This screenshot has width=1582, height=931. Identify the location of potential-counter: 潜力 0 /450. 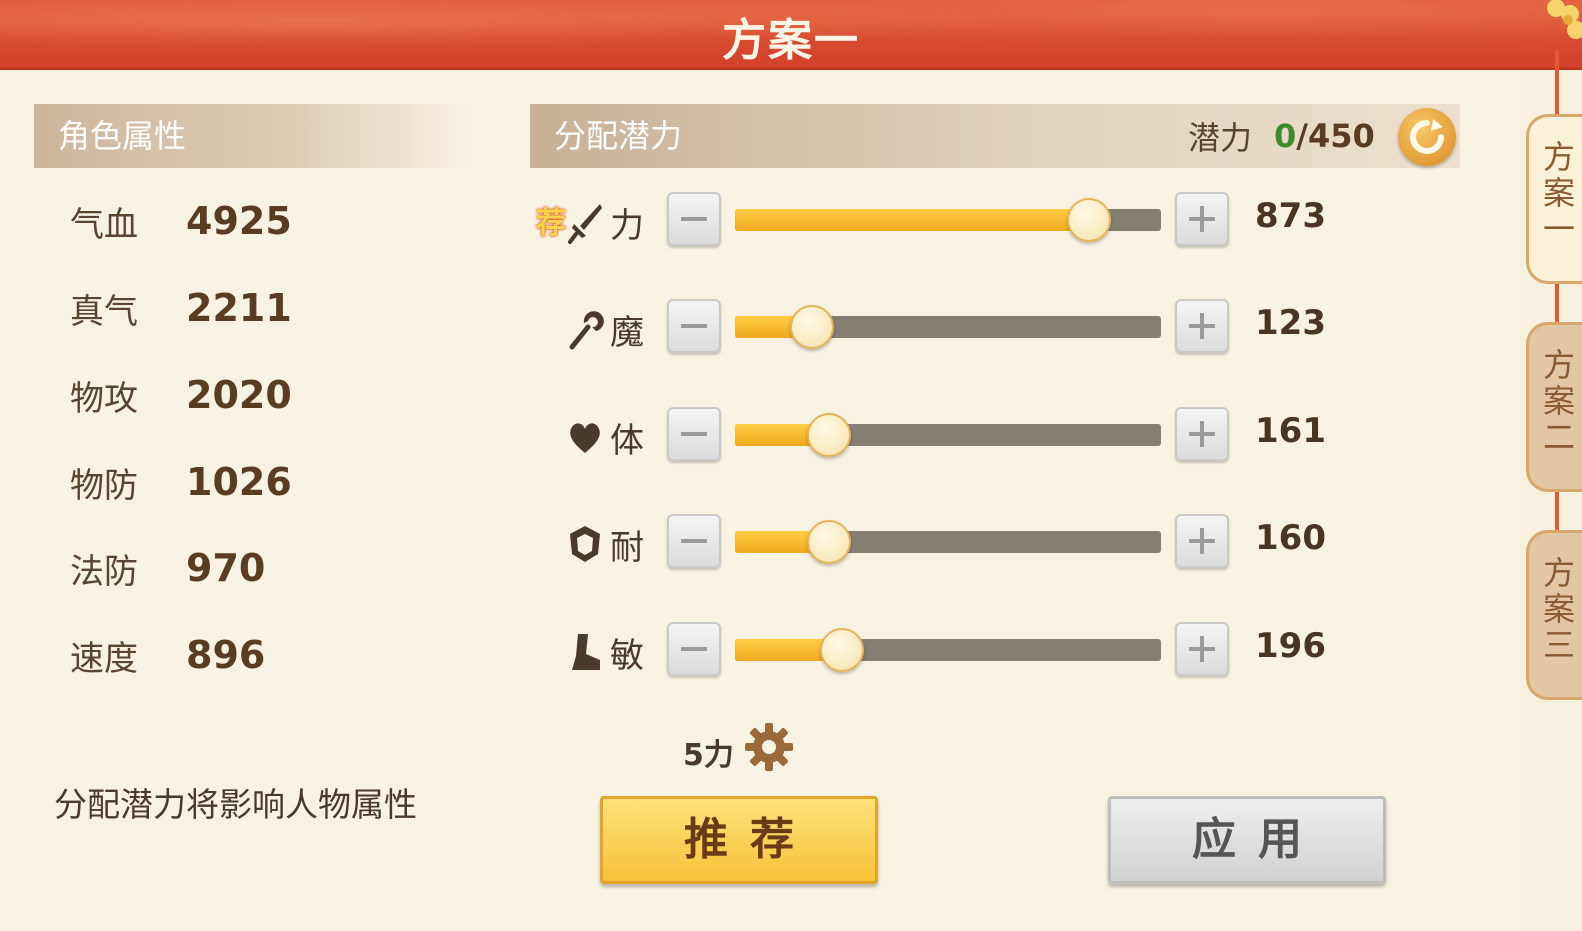
(1281, 136).